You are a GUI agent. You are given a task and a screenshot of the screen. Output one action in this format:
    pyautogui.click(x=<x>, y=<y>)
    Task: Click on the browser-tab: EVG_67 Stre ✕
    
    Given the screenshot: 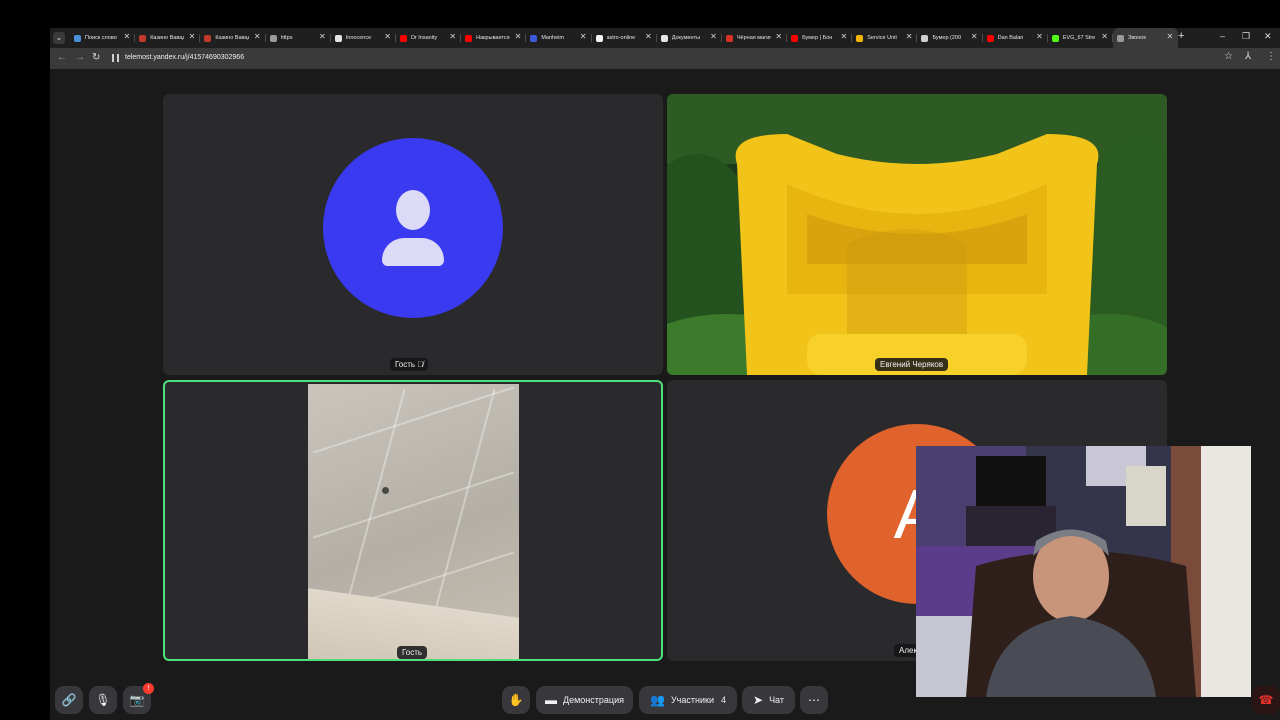 What is the action you would take?
    pyautogui.click(x=1080, y=38)
    